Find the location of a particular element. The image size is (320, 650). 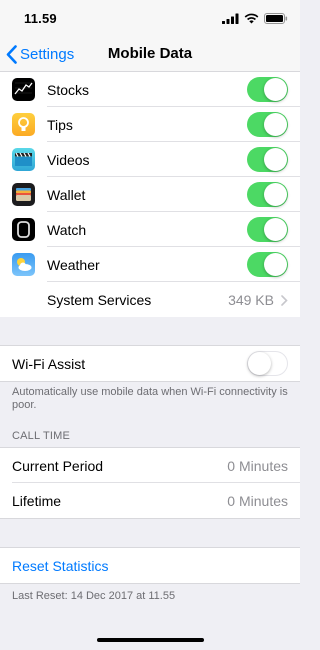

wifi-assist-row: Wi-Fi Assist is located at coordinates (150, 363).